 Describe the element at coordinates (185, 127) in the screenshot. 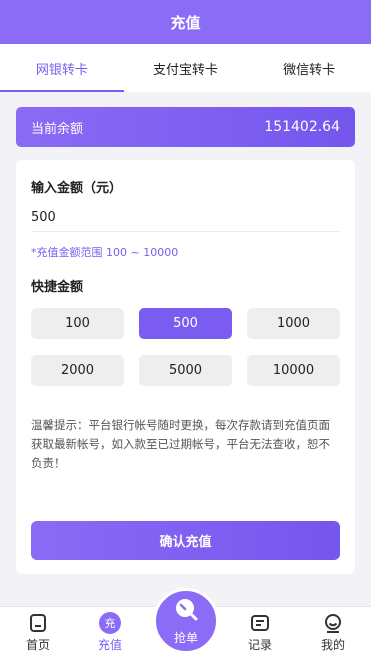

I see `balance-bar: 当前余额 151402.64` at that location.